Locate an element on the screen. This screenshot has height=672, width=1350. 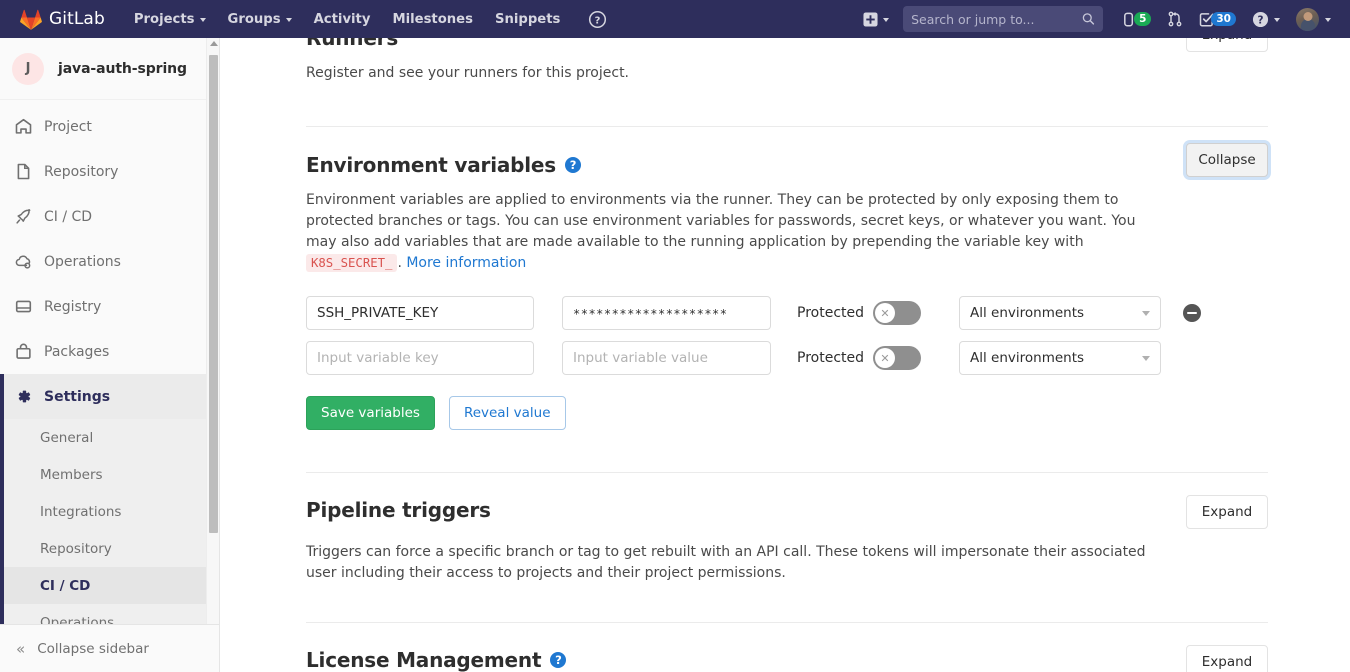
collapse-sidebar-label: Collapse sidebar is located at coordinates (93, 648).